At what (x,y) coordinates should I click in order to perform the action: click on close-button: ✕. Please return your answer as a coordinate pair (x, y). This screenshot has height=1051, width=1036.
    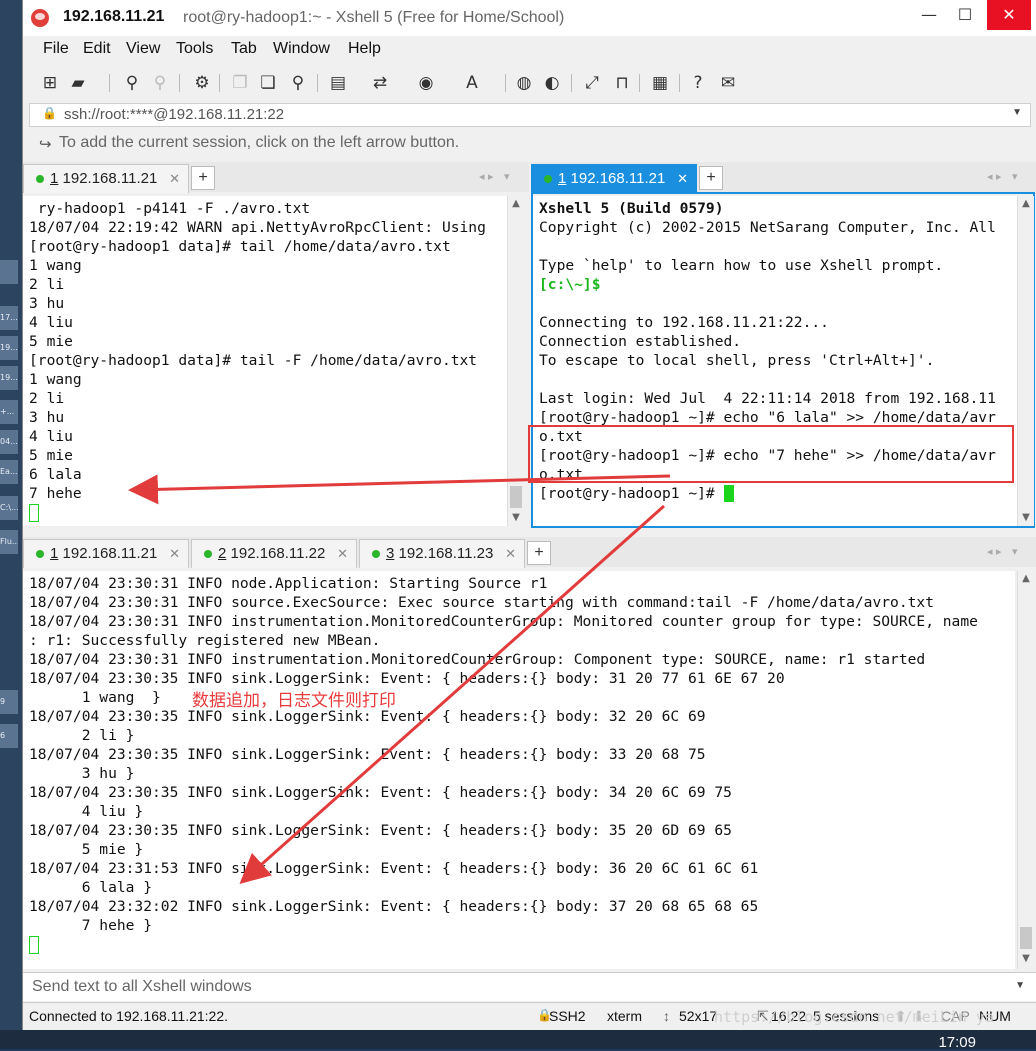
    Looking at the image, I should click on (1009, 15).